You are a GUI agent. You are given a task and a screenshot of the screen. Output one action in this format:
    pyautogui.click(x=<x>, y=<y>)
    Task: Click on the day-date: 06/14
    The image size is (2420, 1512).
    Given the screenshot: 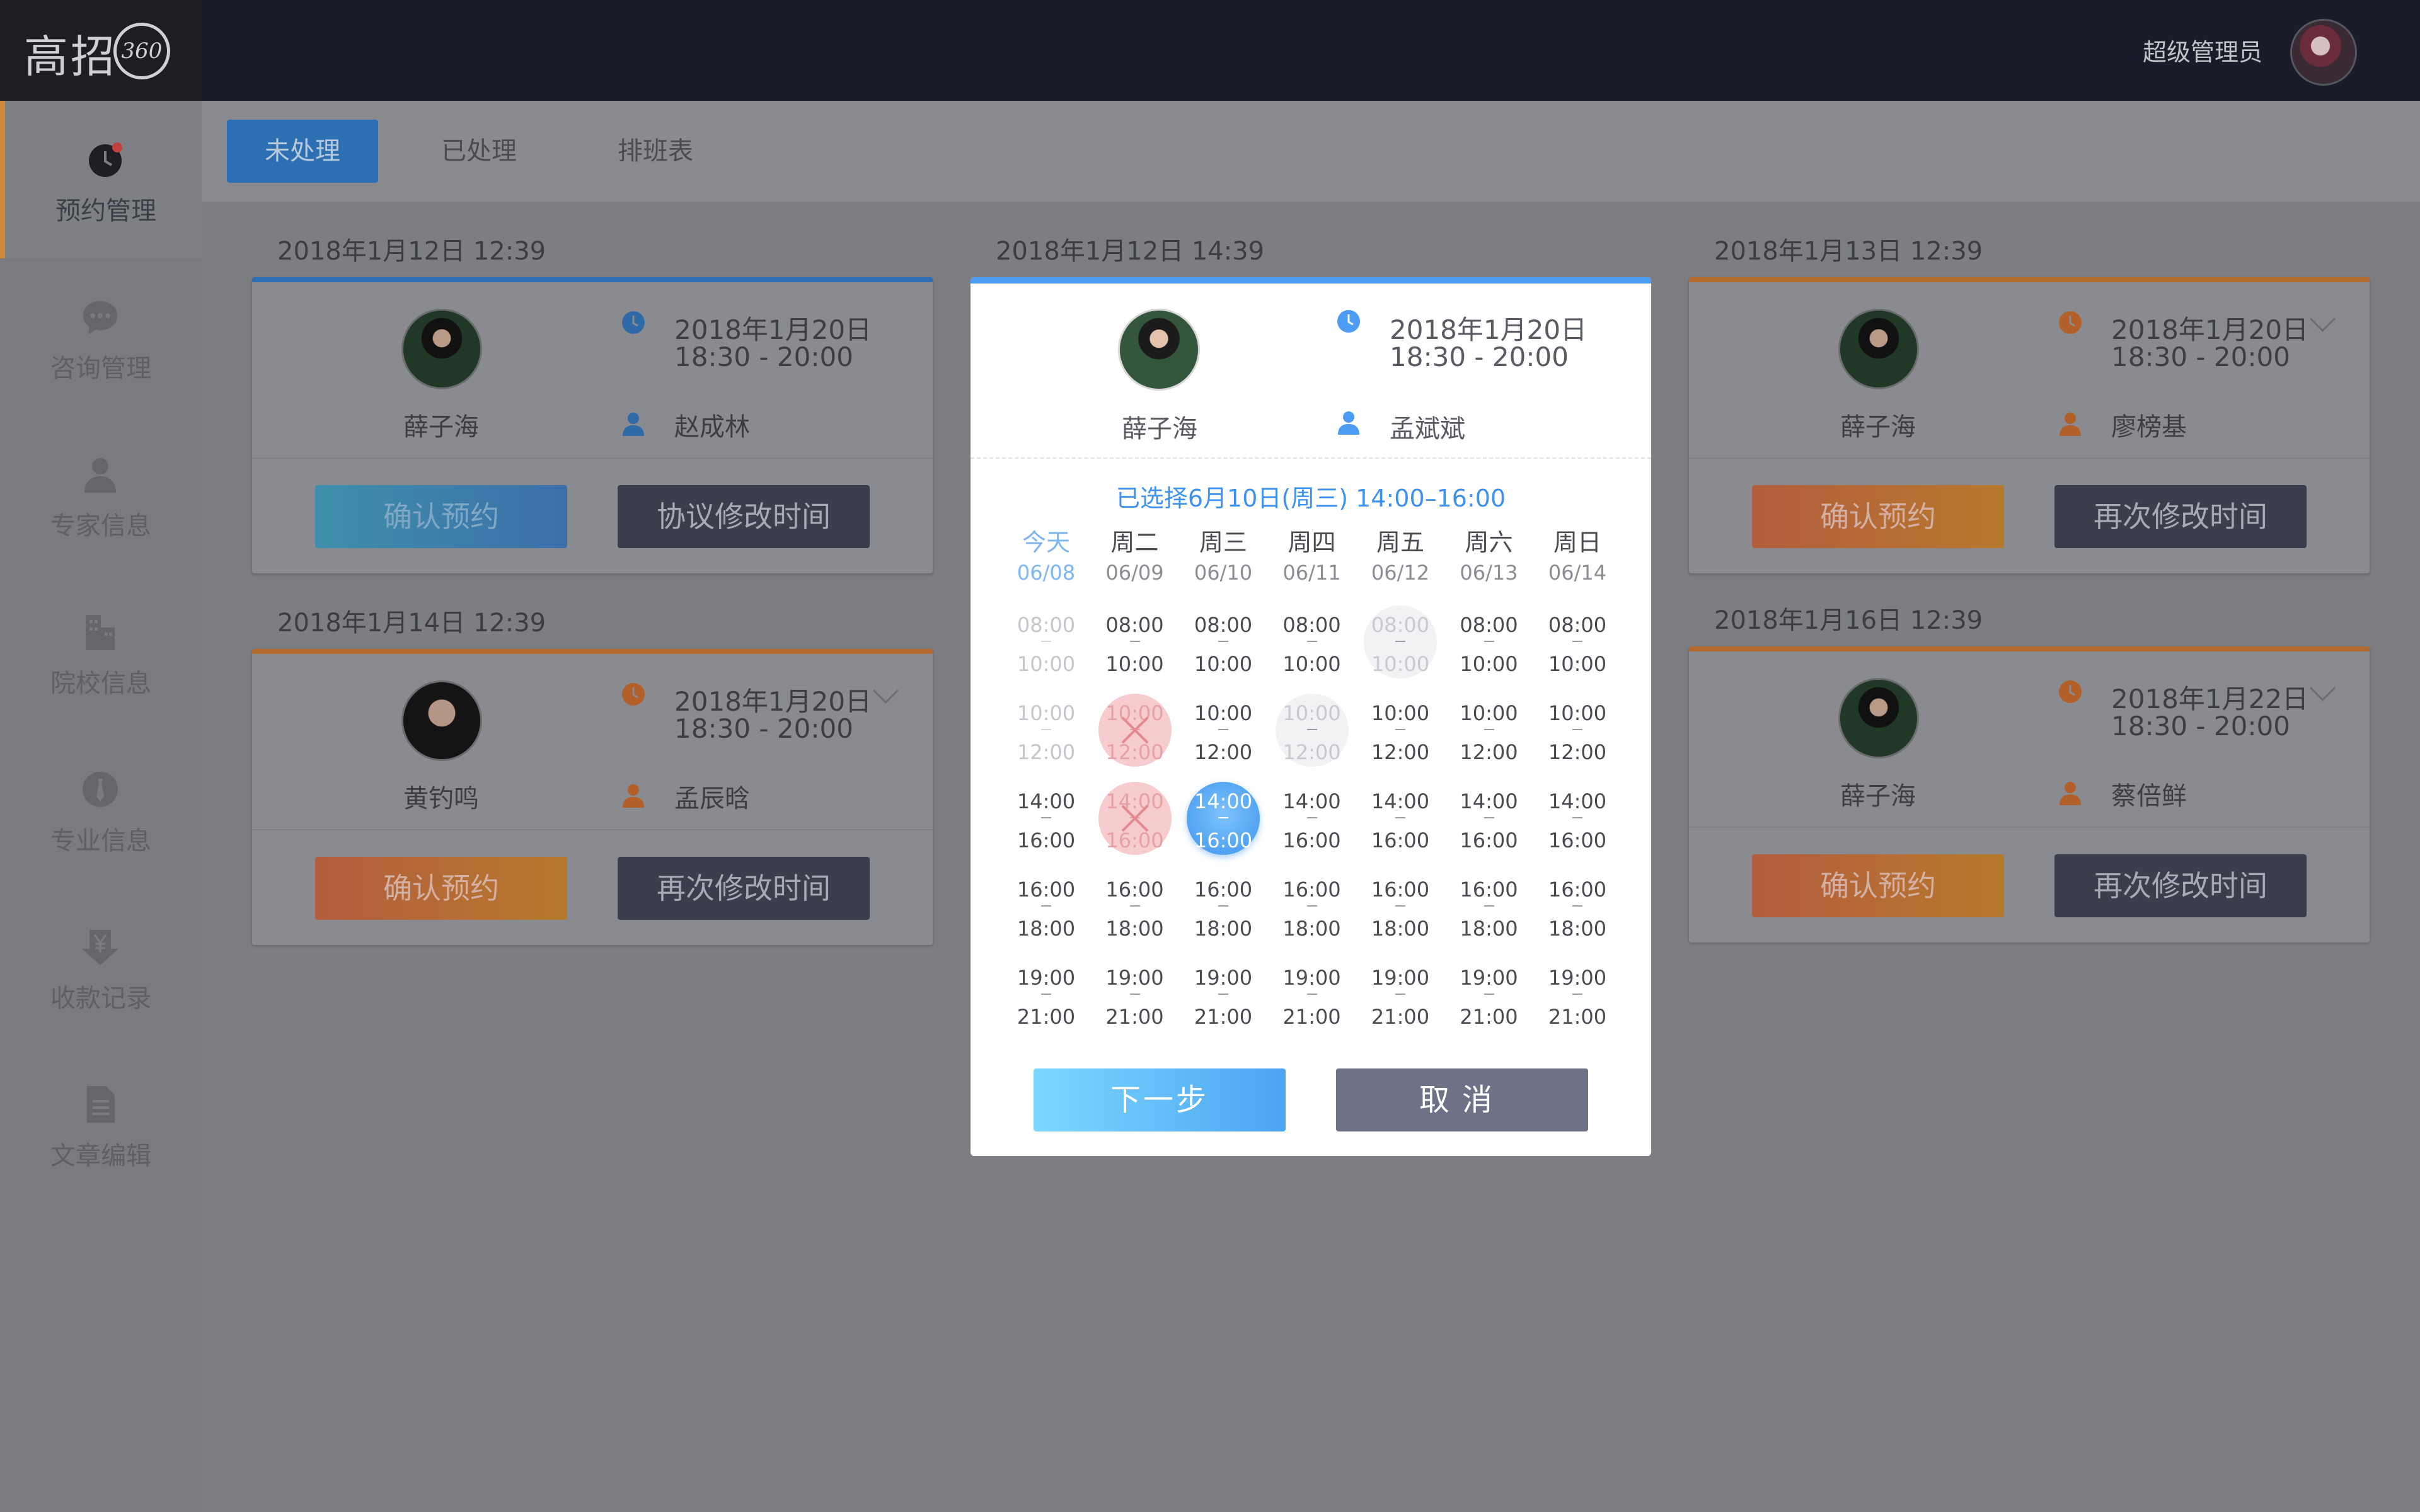 What is the action you would take?
    pyautogui.click(x=1577, y=573)
    